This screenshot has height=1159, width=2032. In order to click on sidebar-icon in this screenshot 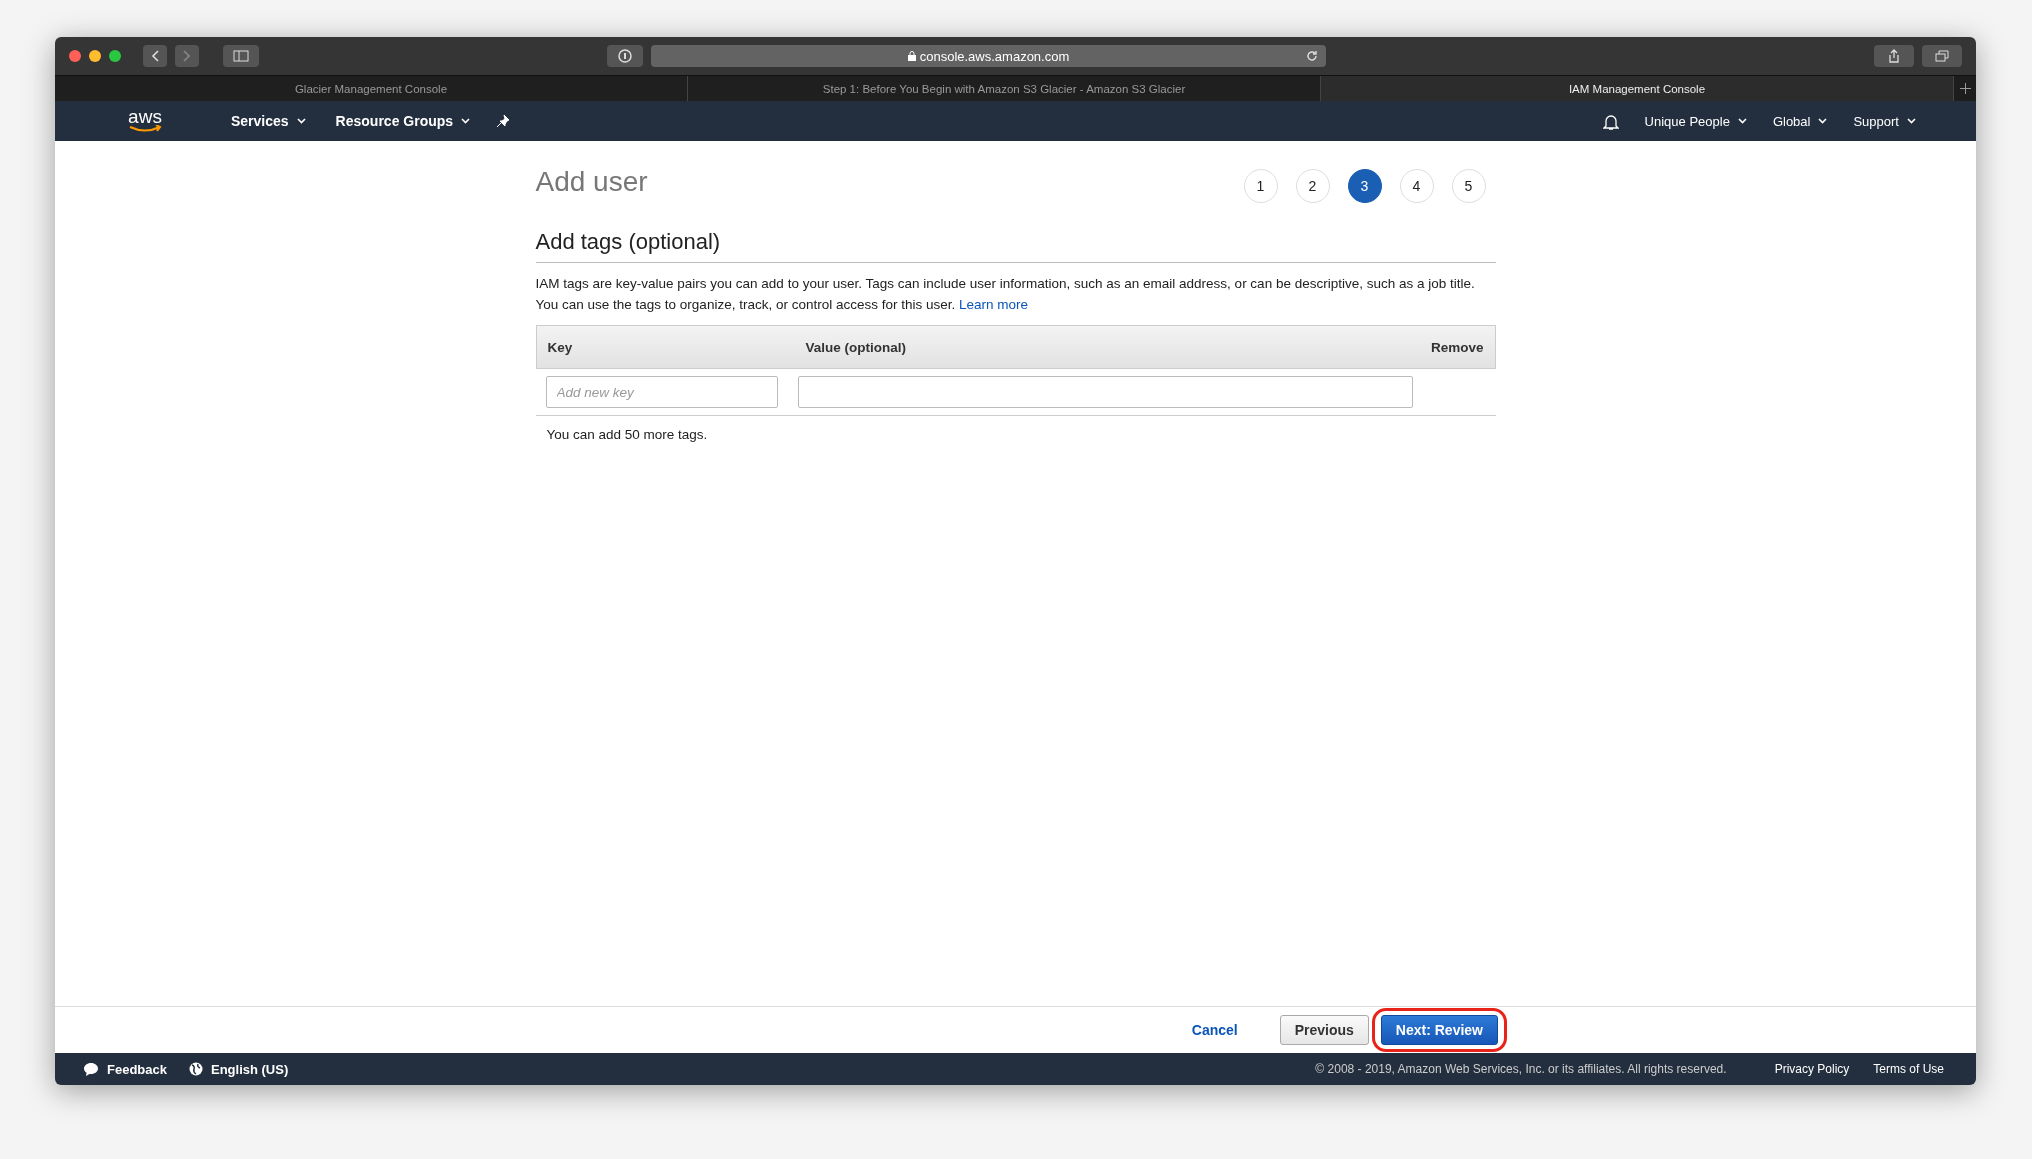, I will do `click(241, 56)`.